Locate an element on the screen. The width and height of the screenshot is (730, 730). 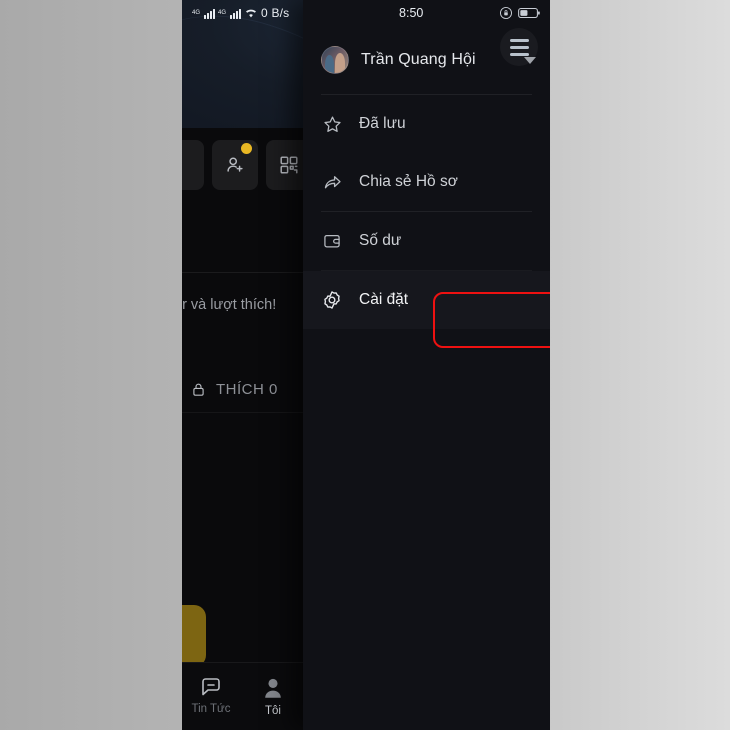
network-speed-label: 0 B/s is located at coordinates (275, 13).